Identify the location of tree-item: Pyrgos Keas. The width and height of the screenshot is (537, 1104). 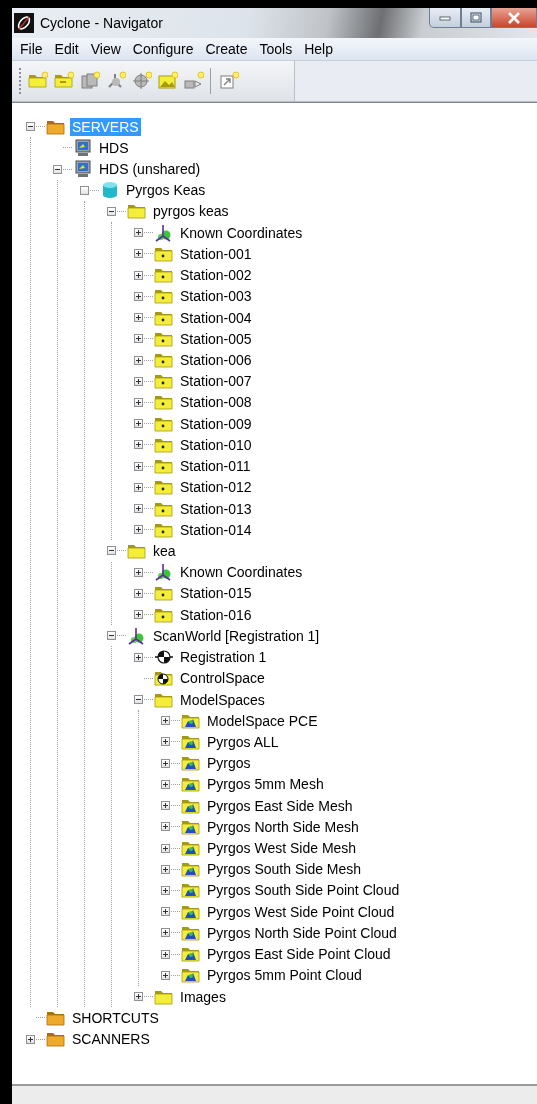
(166, 190).